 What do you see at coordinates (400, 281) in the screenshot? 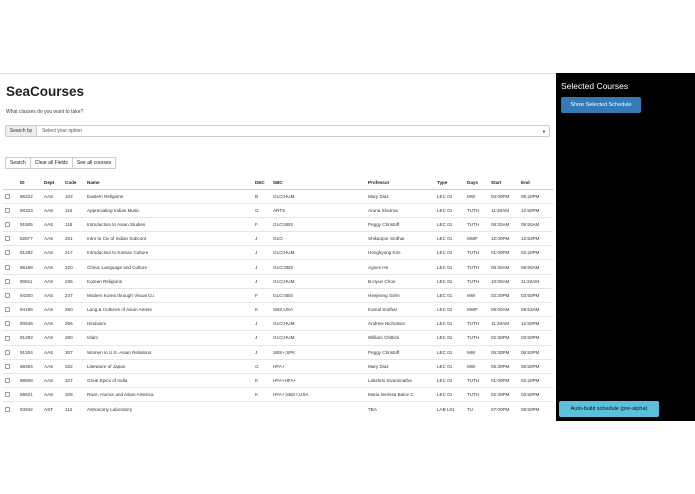
I see `table-cell: B.Hyun Choo` at bounding box center [400, 281].